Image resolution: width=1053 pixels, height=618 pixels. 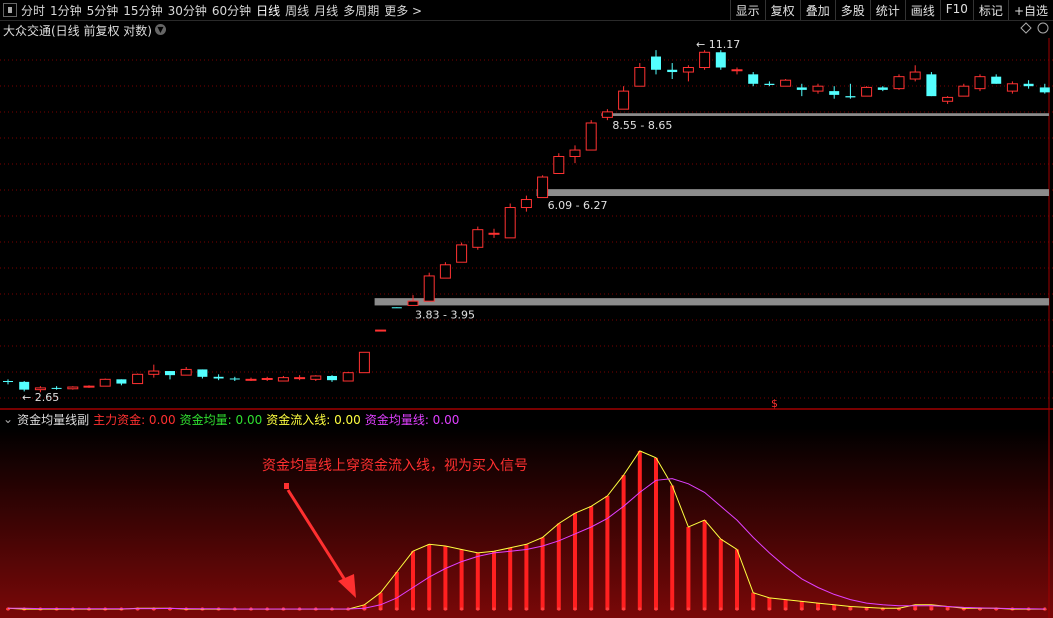 What do you see at coordinates (1030, 10) in the screenshot?
I see `tool-button-8: +自选` at bounding box center [1030, 10].